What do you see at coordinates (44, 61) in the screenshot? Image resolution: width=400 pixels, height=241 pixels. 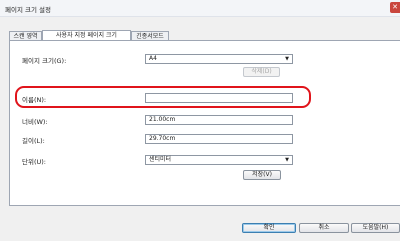 I see `page-size-label: 페이지 크기(G):` at bounding box center [44, 61].